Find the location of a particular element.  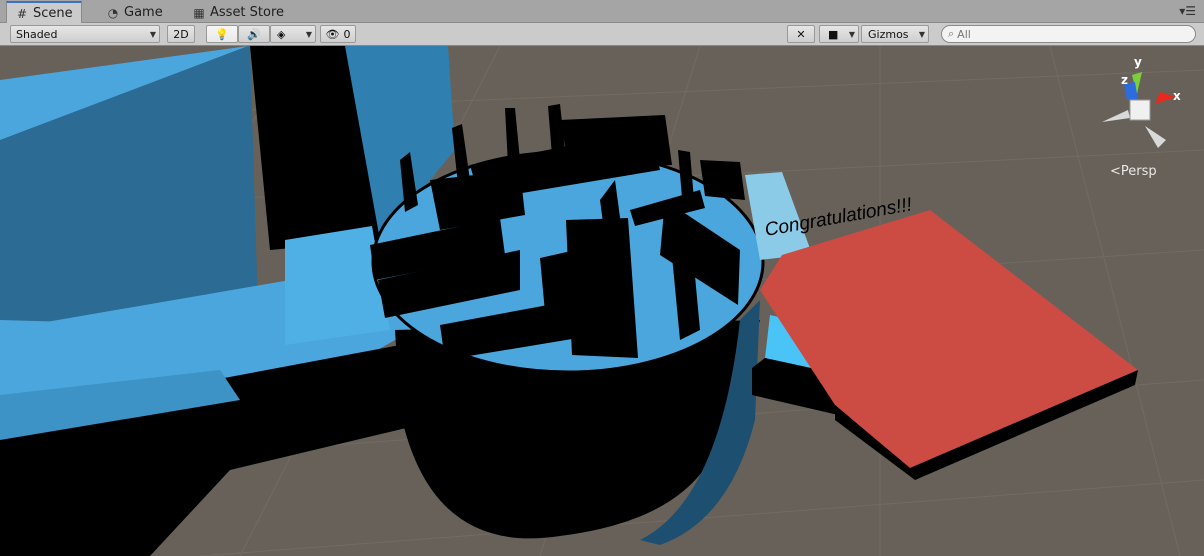

tab-asset-store: ▦ Asset Store is located at coordinates (238, 12).